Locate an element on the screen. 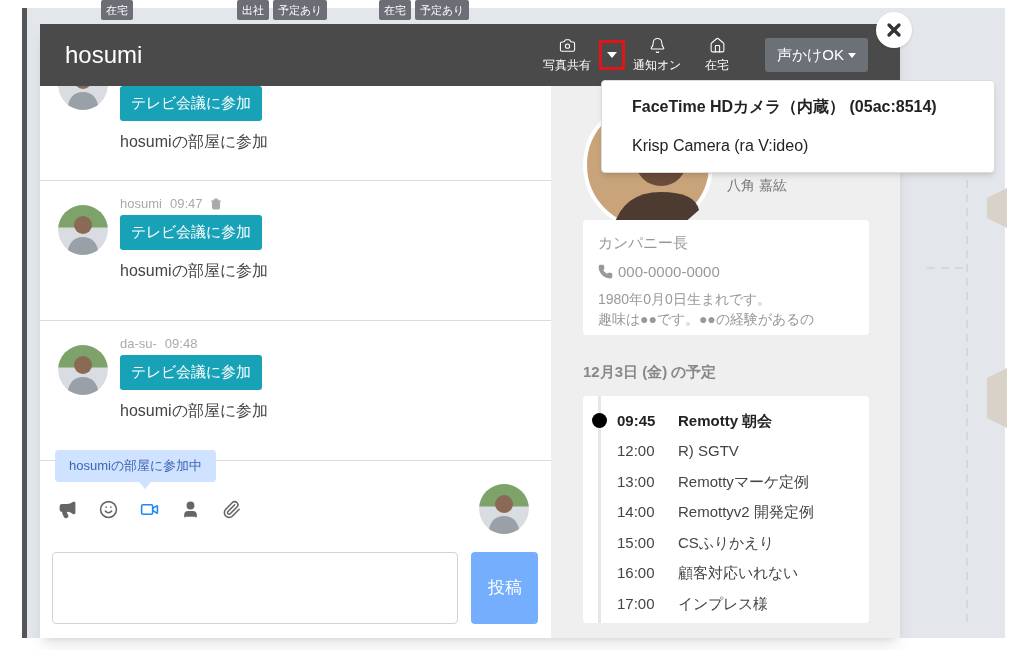  event-time: 09:45 is located at coordinates (637, 420).